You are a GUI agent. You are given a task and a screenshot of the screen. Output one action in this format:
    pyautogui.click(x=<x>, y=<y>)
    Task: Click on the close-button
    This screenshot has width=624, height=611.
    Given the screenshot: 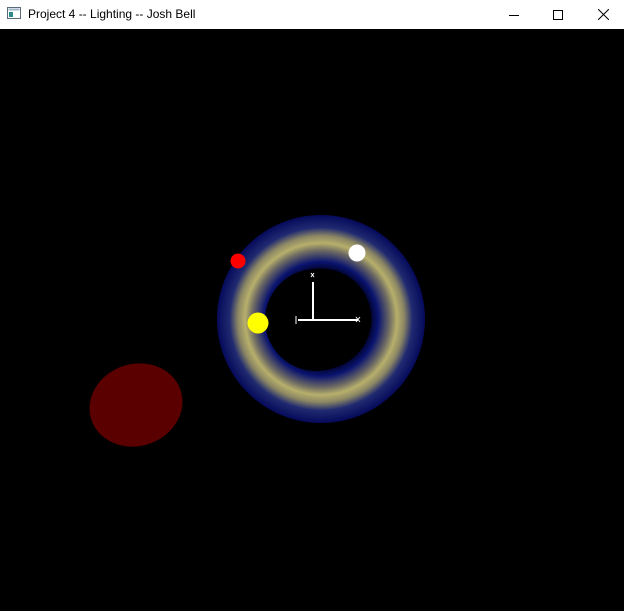 What is the action you would take?
    pyautogui.click(x=602, y=14)
    